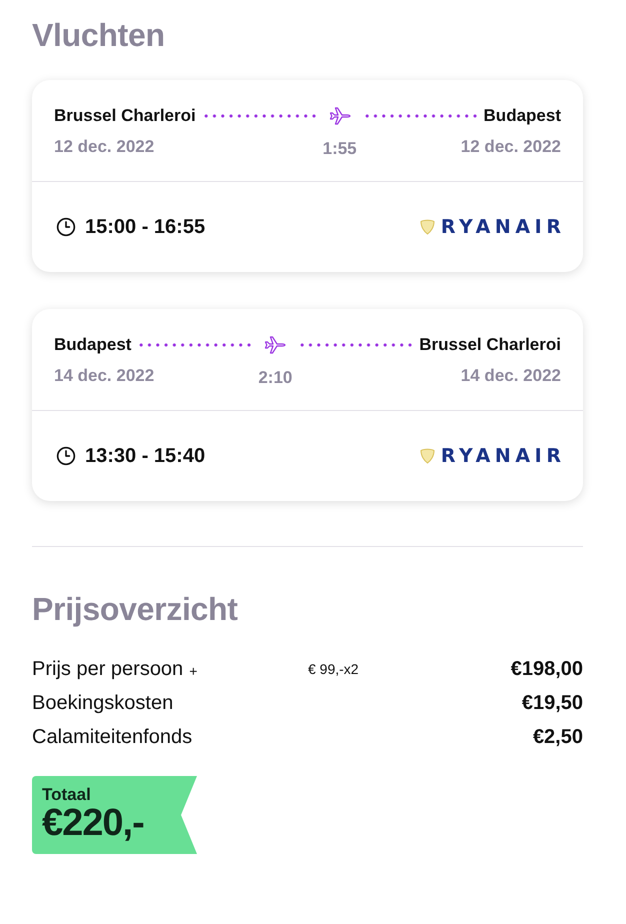  I want to click on price-amount: €198,00, so click(546, 669).